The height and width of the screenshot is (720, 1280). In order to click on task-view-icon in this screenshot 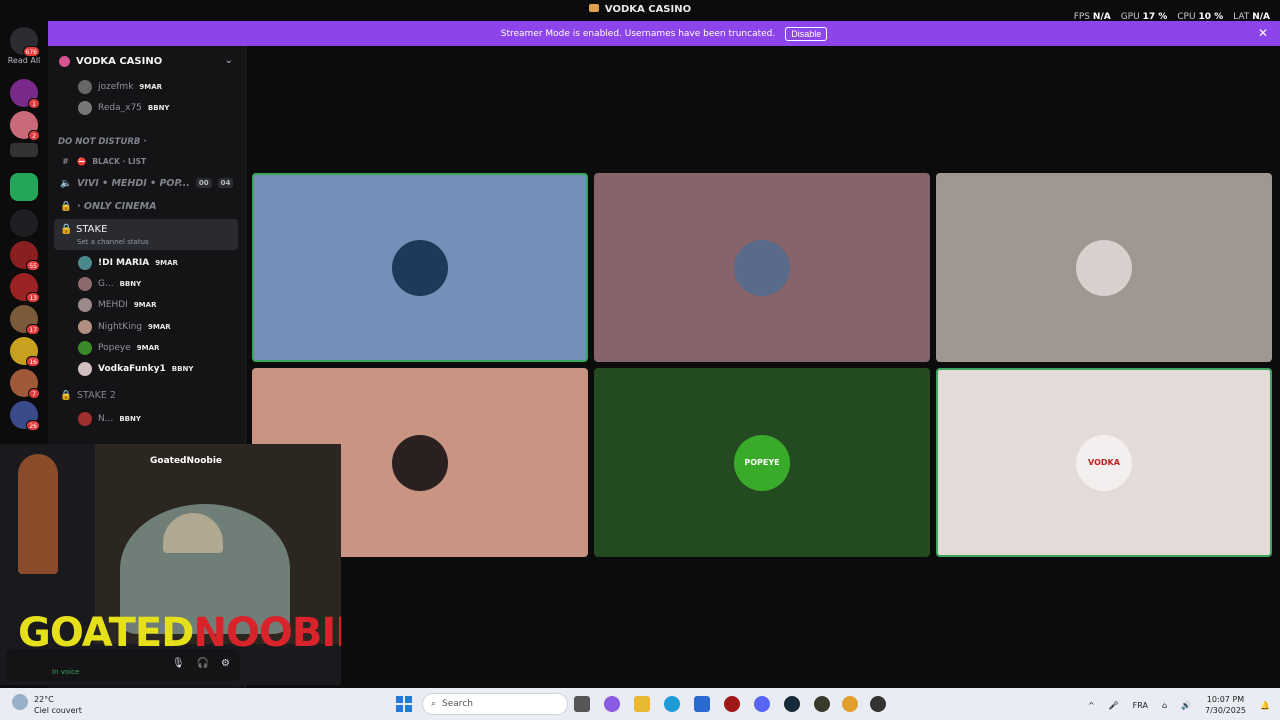, I will do `click(582, 704)`.